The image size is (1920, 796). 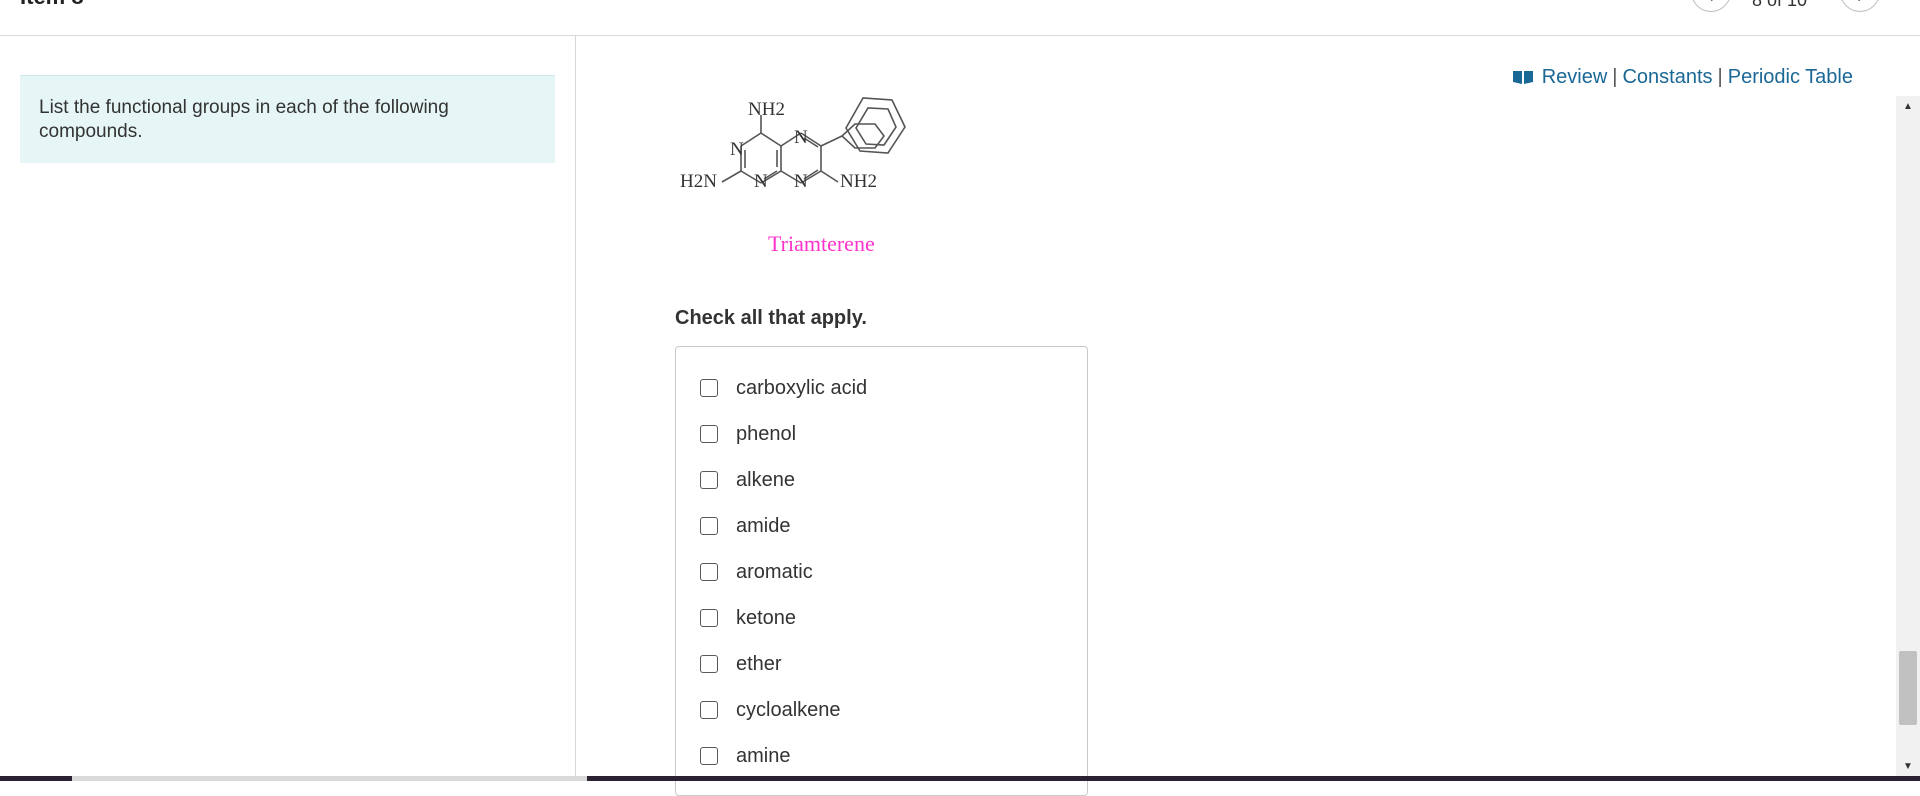 What do you see at coordinates (329, 778) in the screenshot?
I see `taskbar-highlight` at bounding box center [329, 778].